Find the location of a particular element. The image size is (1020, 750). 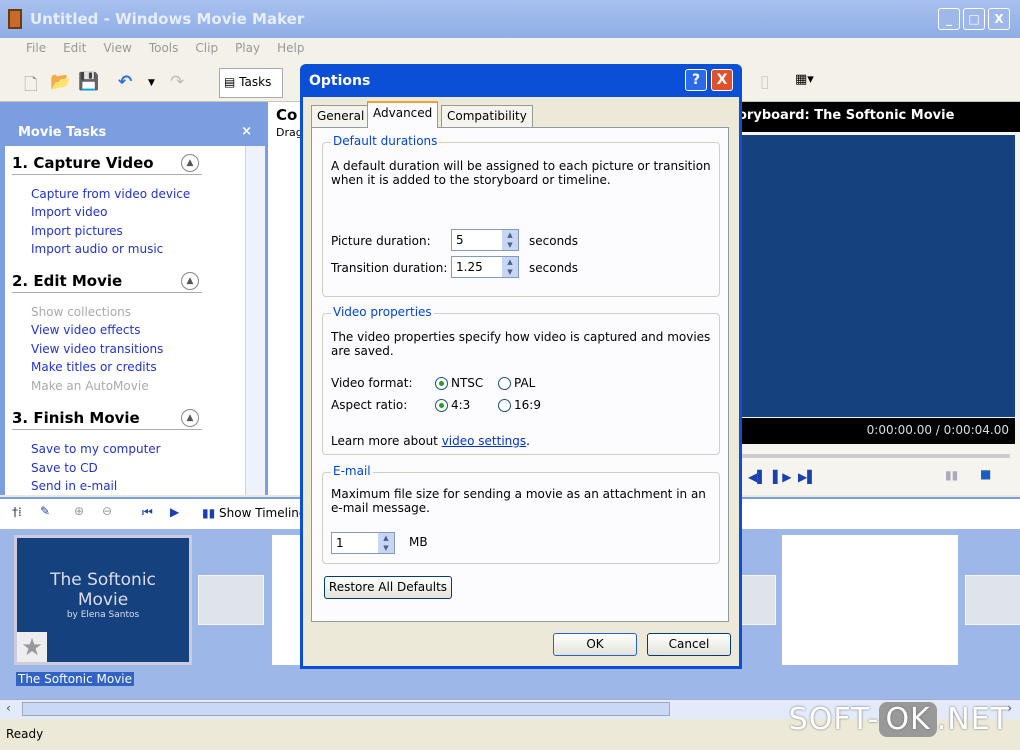

link-video-transitions: View video transitions is located at coordinates (97, 349).